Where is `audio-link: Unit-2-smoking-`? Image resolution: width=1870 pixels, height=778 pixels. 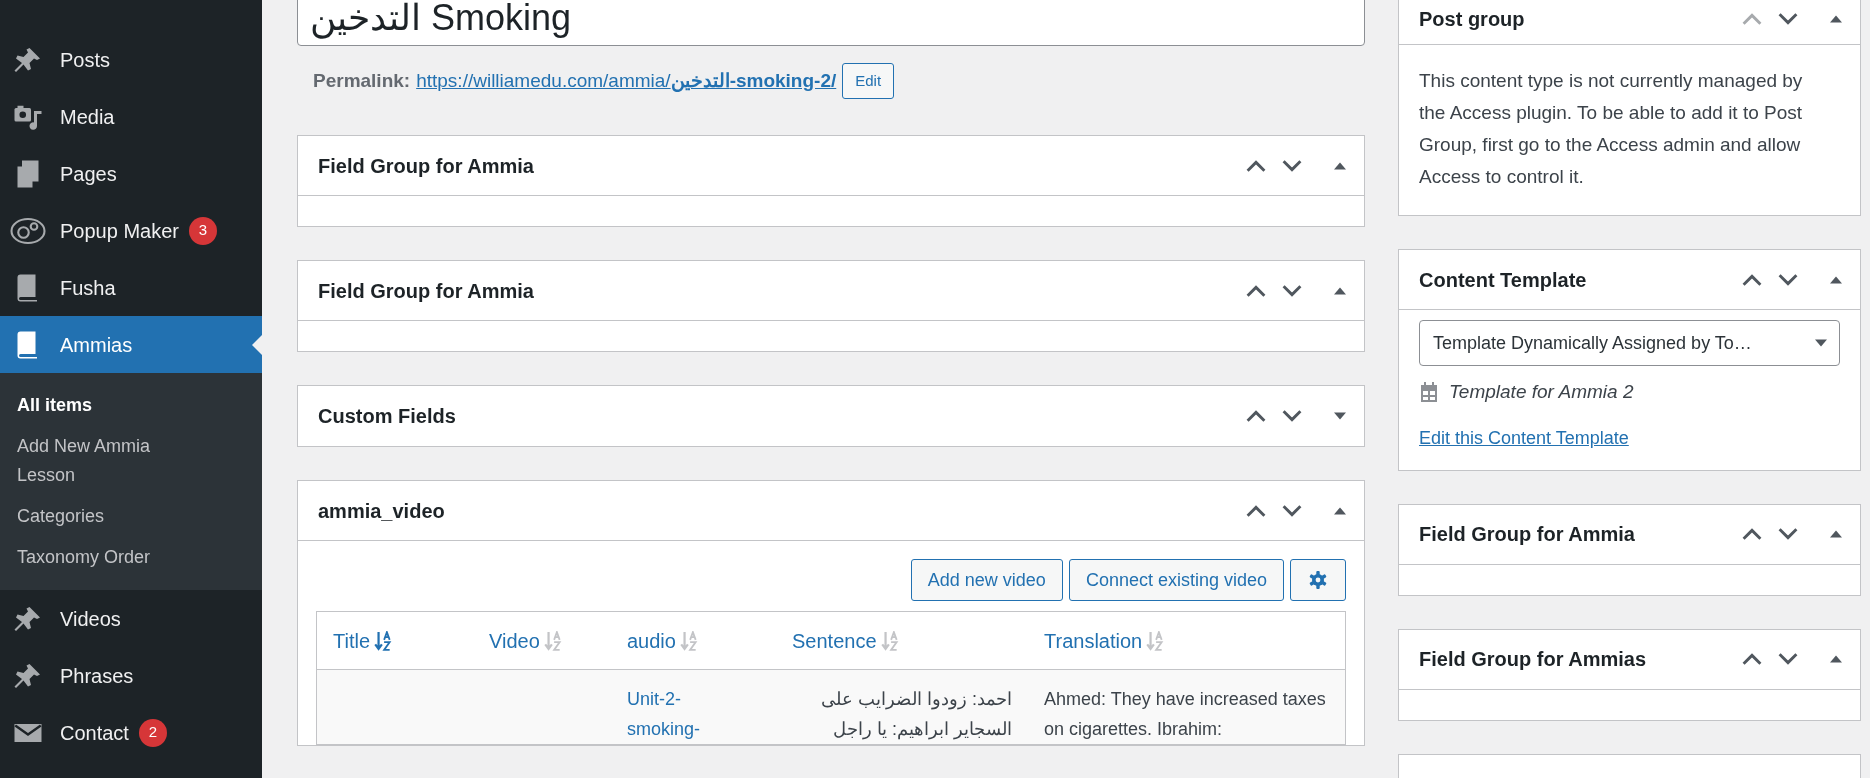 audio-link: Unit-2-smoking- is located at coordinates (682, 714).